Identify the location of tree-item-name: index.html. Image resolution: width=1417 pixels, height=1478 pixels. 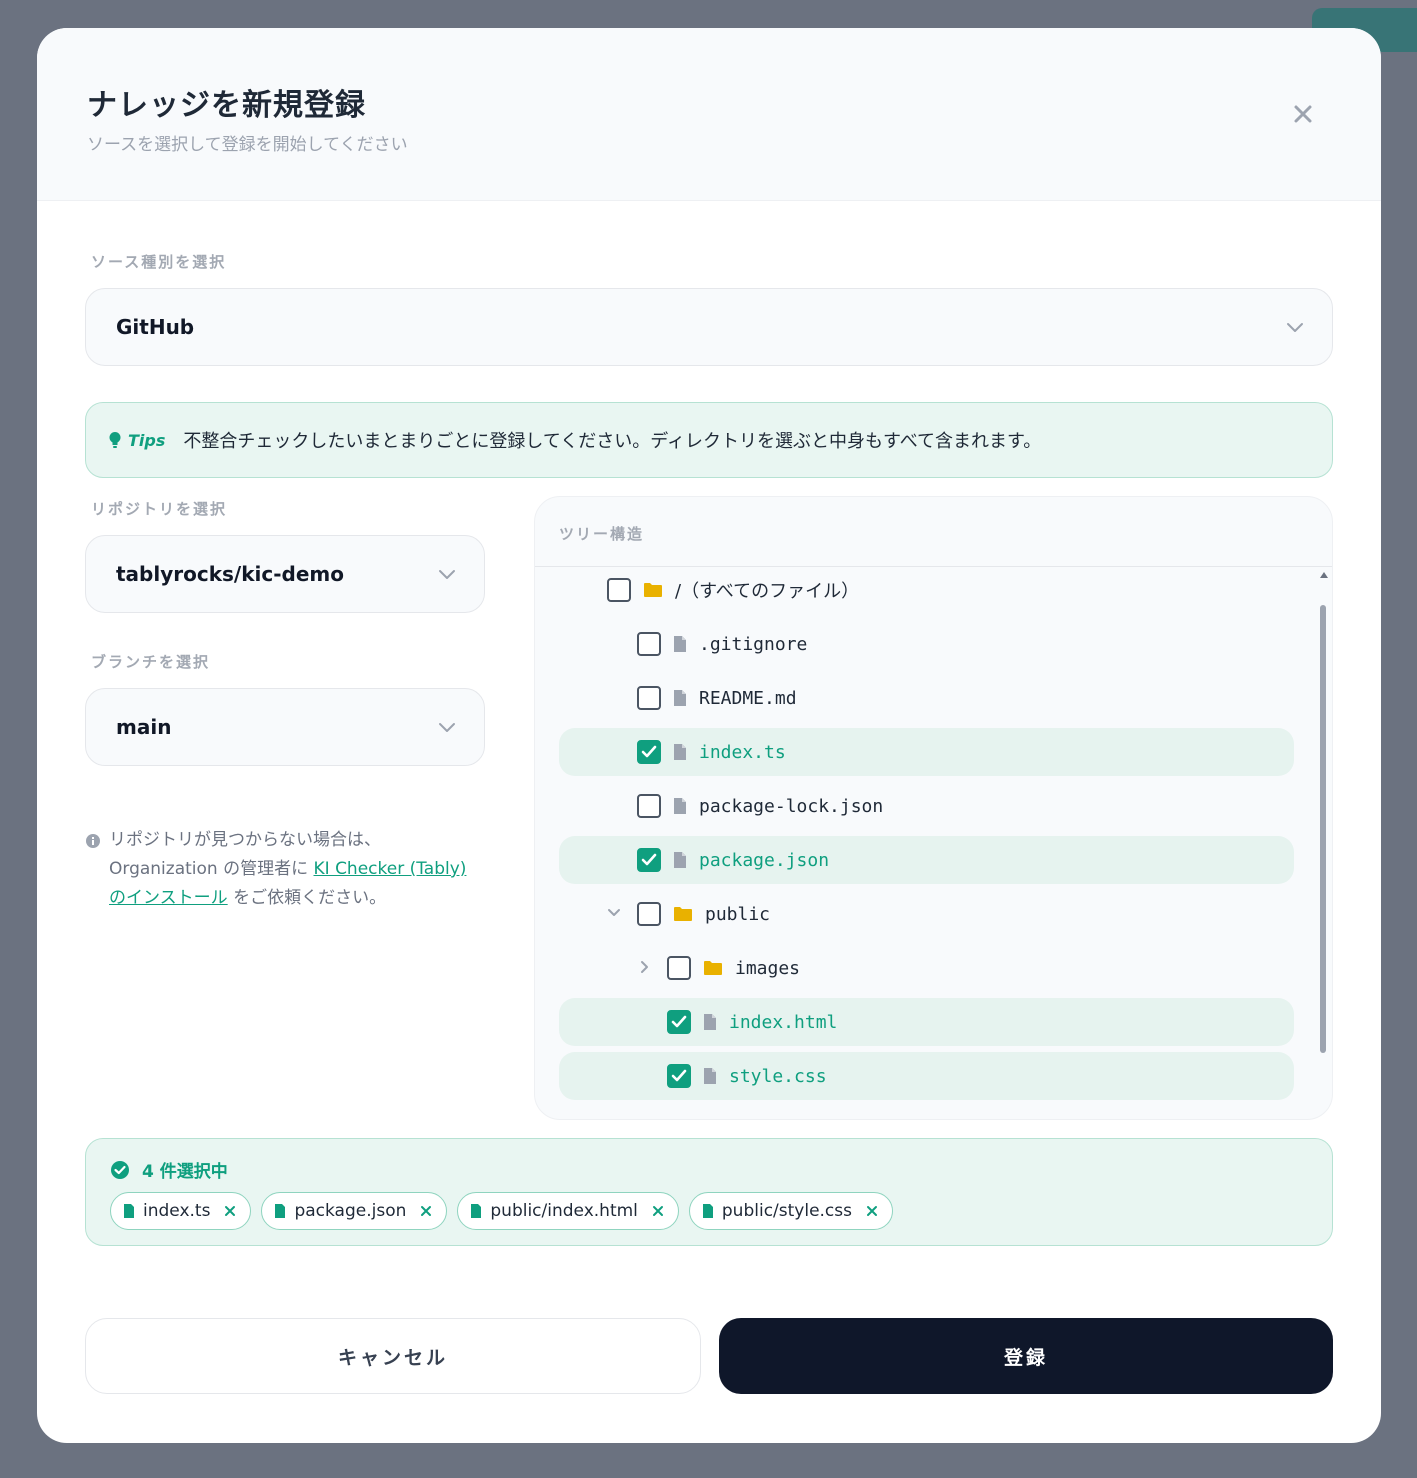
(783, 1022).